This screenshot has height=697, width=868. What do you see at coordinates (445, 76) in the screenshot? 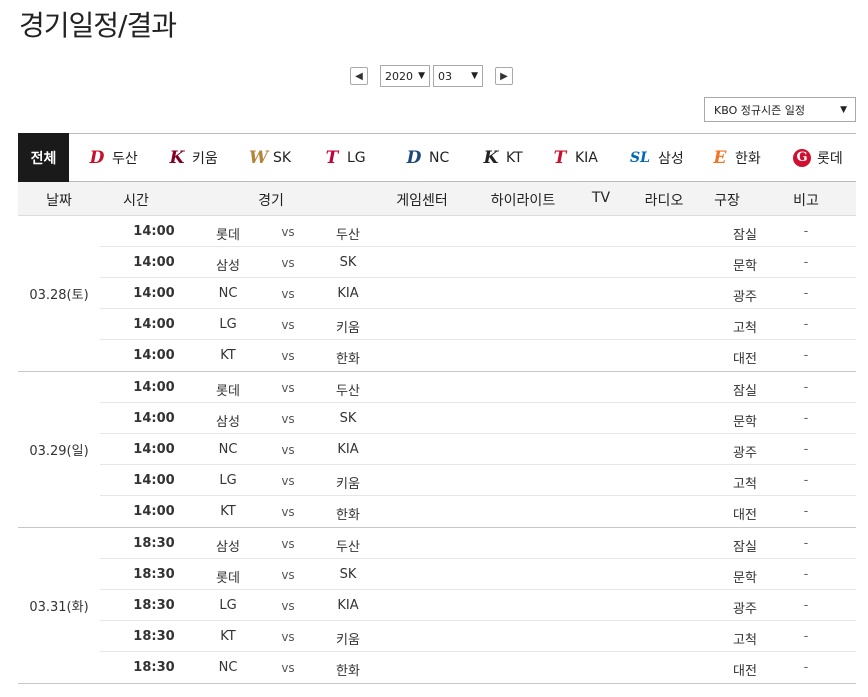
I see `month-value: 03` at bounding box center [445, 76].